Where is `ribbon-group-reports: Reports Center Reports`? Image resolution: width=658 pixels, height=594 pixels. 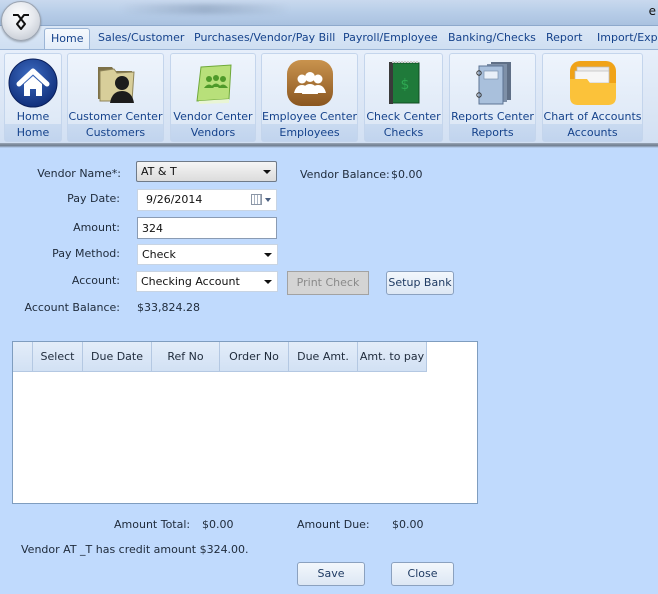 ribbon-group-reports: Reports Center Reports is located at coordinates (492, 97).